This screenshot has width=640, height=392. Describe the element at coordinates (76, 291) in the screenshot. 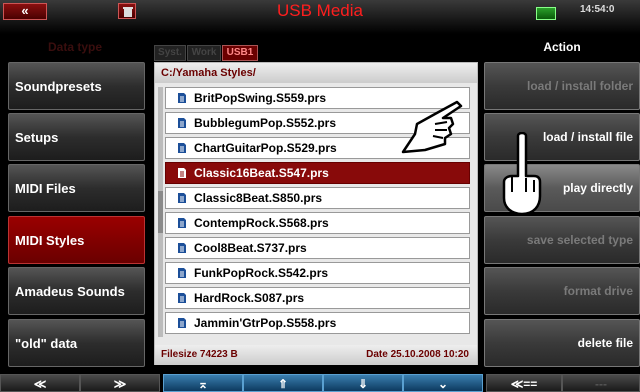

I see `datatype-amadeus-sounds-button: Amadeus Sounds` at that location.